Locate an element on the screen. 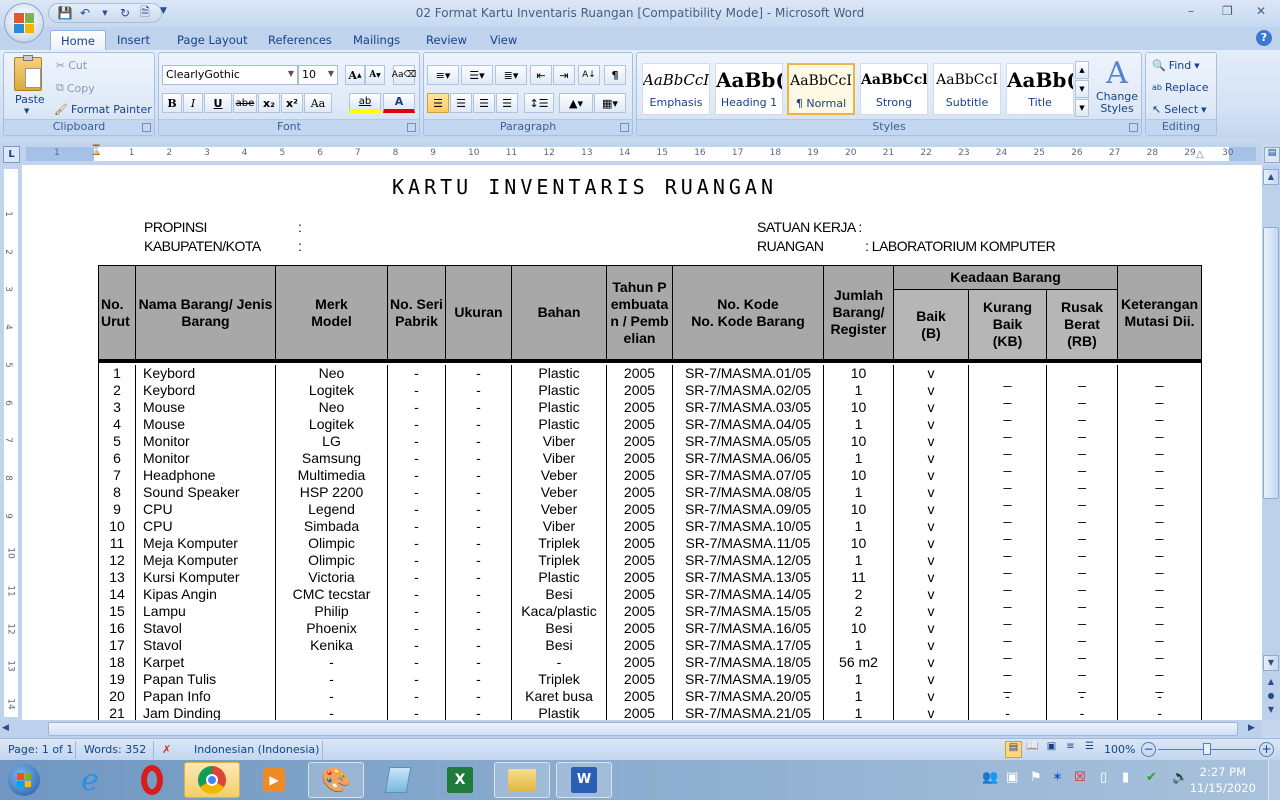 Image resolution: width=1280 pixels, height=800 pixels. underline-button: U is located at coordinates (218, 103).